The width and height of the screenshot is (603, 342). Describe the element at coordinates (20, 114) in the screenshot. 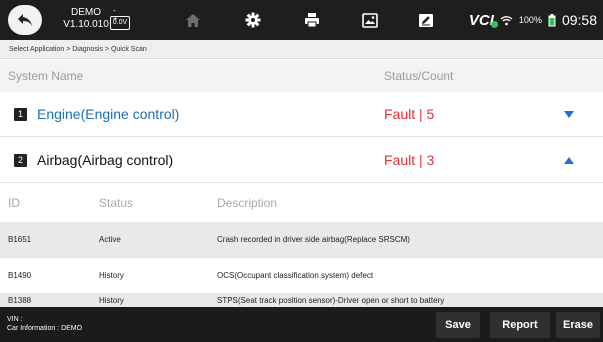

I see `system-index-badge: 1` at that location.